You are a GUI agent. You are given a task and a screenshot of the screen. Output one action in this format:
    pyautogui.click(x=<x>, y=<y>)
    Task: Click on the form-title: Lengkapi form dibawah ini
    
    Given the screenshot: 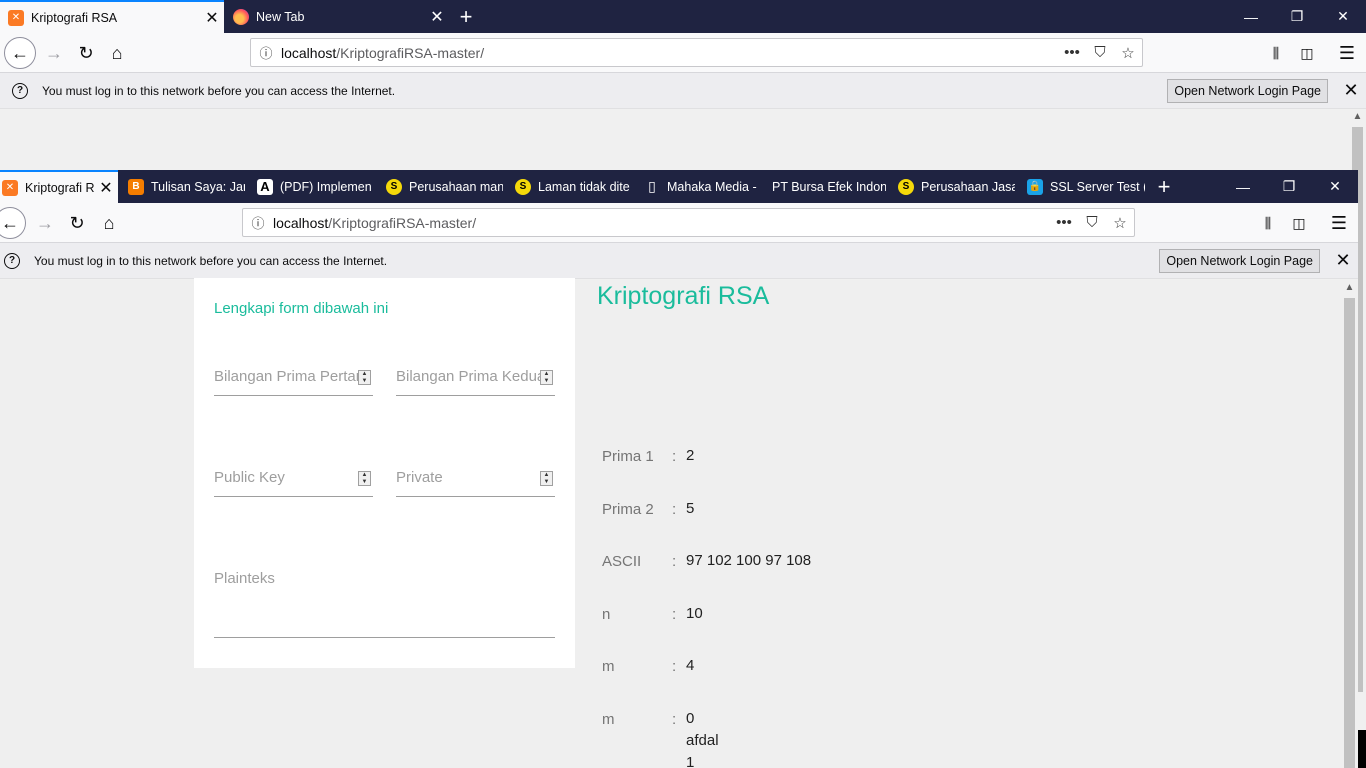 What is the action you would take?
    pyautogui.click(x=301, y=308)
    